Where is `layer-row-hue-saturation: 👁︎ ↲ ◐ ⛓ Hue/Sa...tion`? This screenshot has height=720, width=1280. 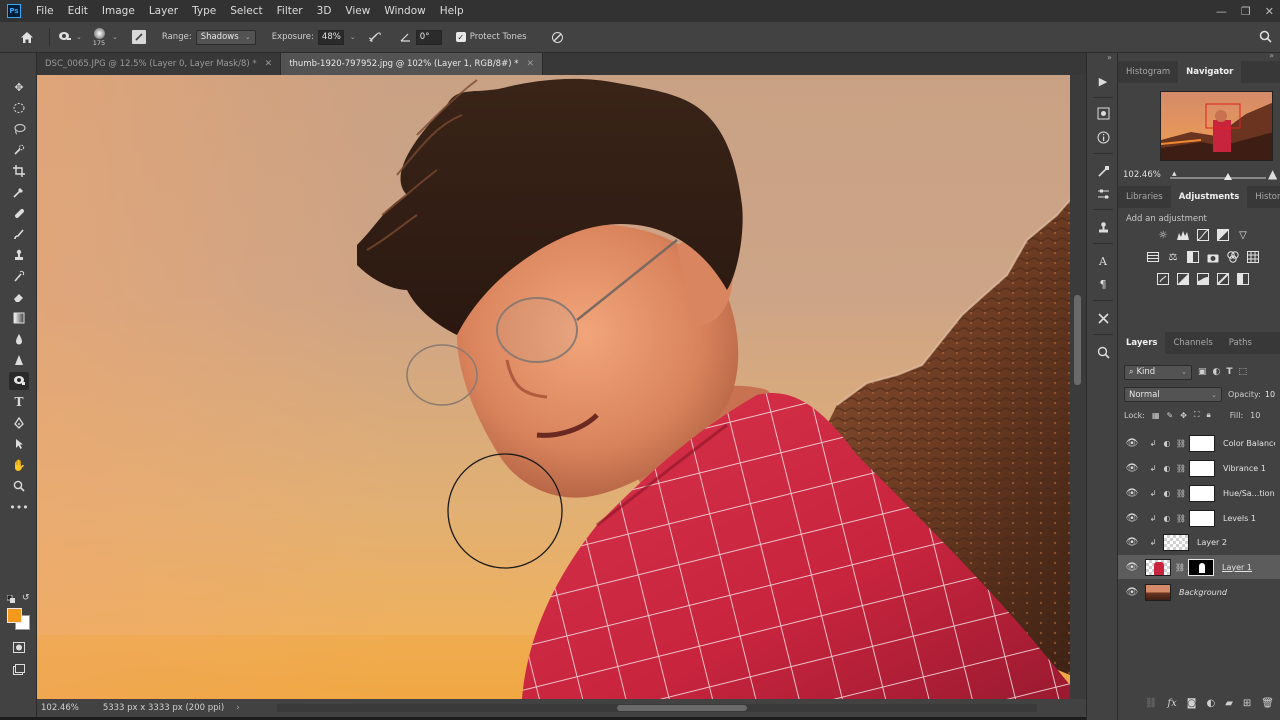 layer-row-hue-saturation: 👁︎ ↲ ◐ ⛓ Hue/Sa...tion is located at coordinates (1199, 493).